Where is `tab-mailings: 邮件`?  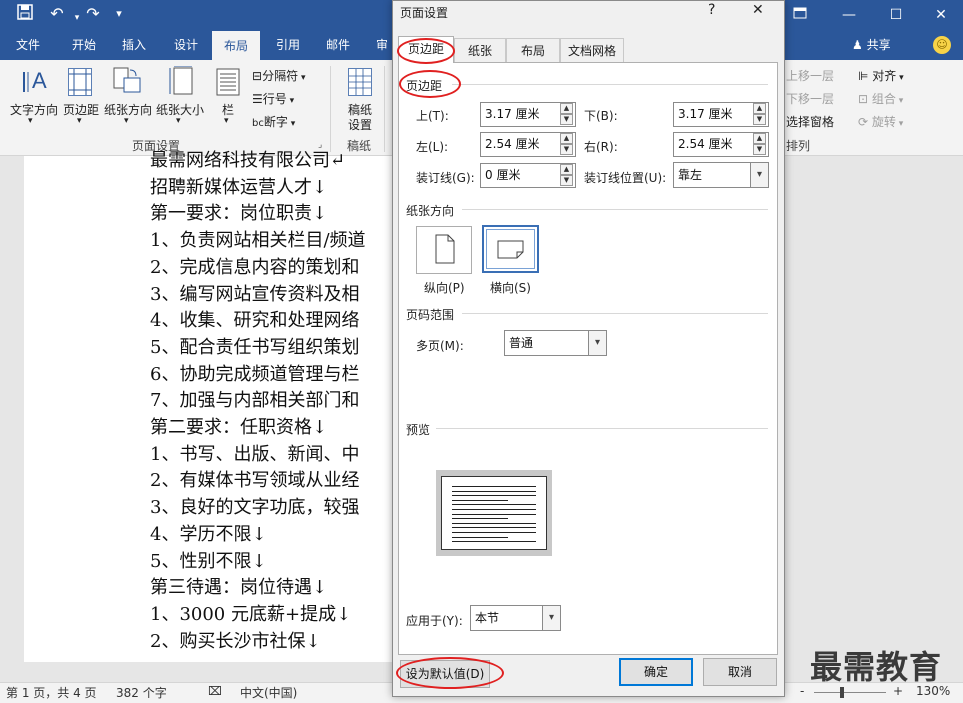
tab-mailings: 邮件 is located at coordinates (338, 45).